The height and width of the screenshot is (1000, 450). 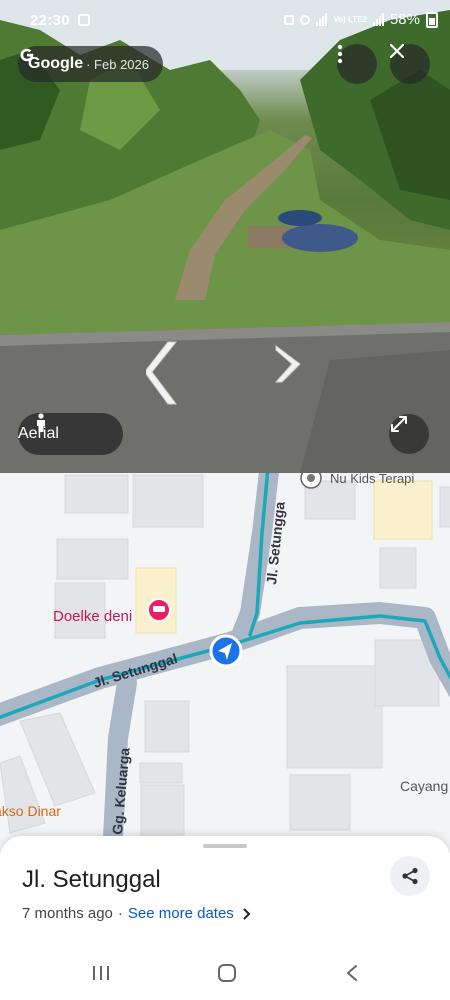 I want to click on back-icon, so click(x=352, y=973).